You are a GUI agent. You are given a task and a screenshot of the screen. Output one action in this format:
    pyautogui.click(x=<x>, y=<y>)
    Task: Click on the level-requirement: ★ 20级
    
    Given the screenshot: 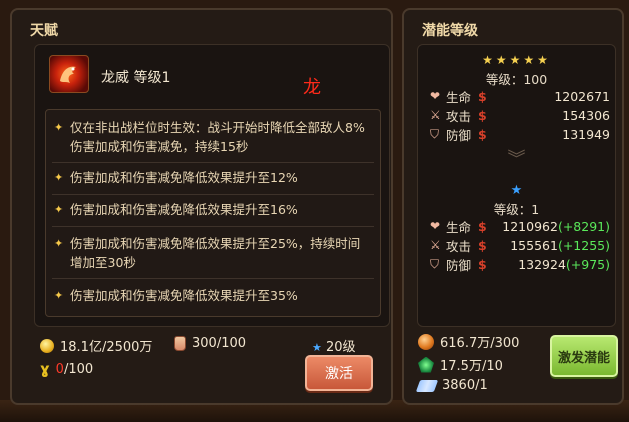 What is the action you would take?
    pyautogui.click(x=334, y=345)
    